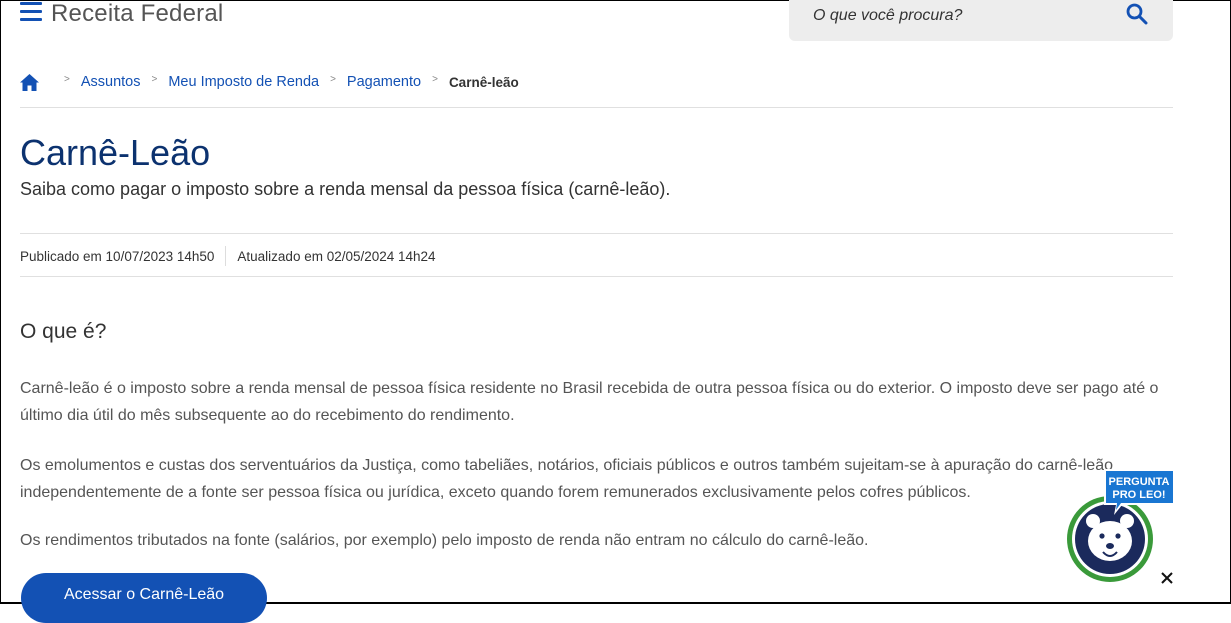 This screenshot has height=623, width=1231. I want to click on close-icon, so click(1167, 578).